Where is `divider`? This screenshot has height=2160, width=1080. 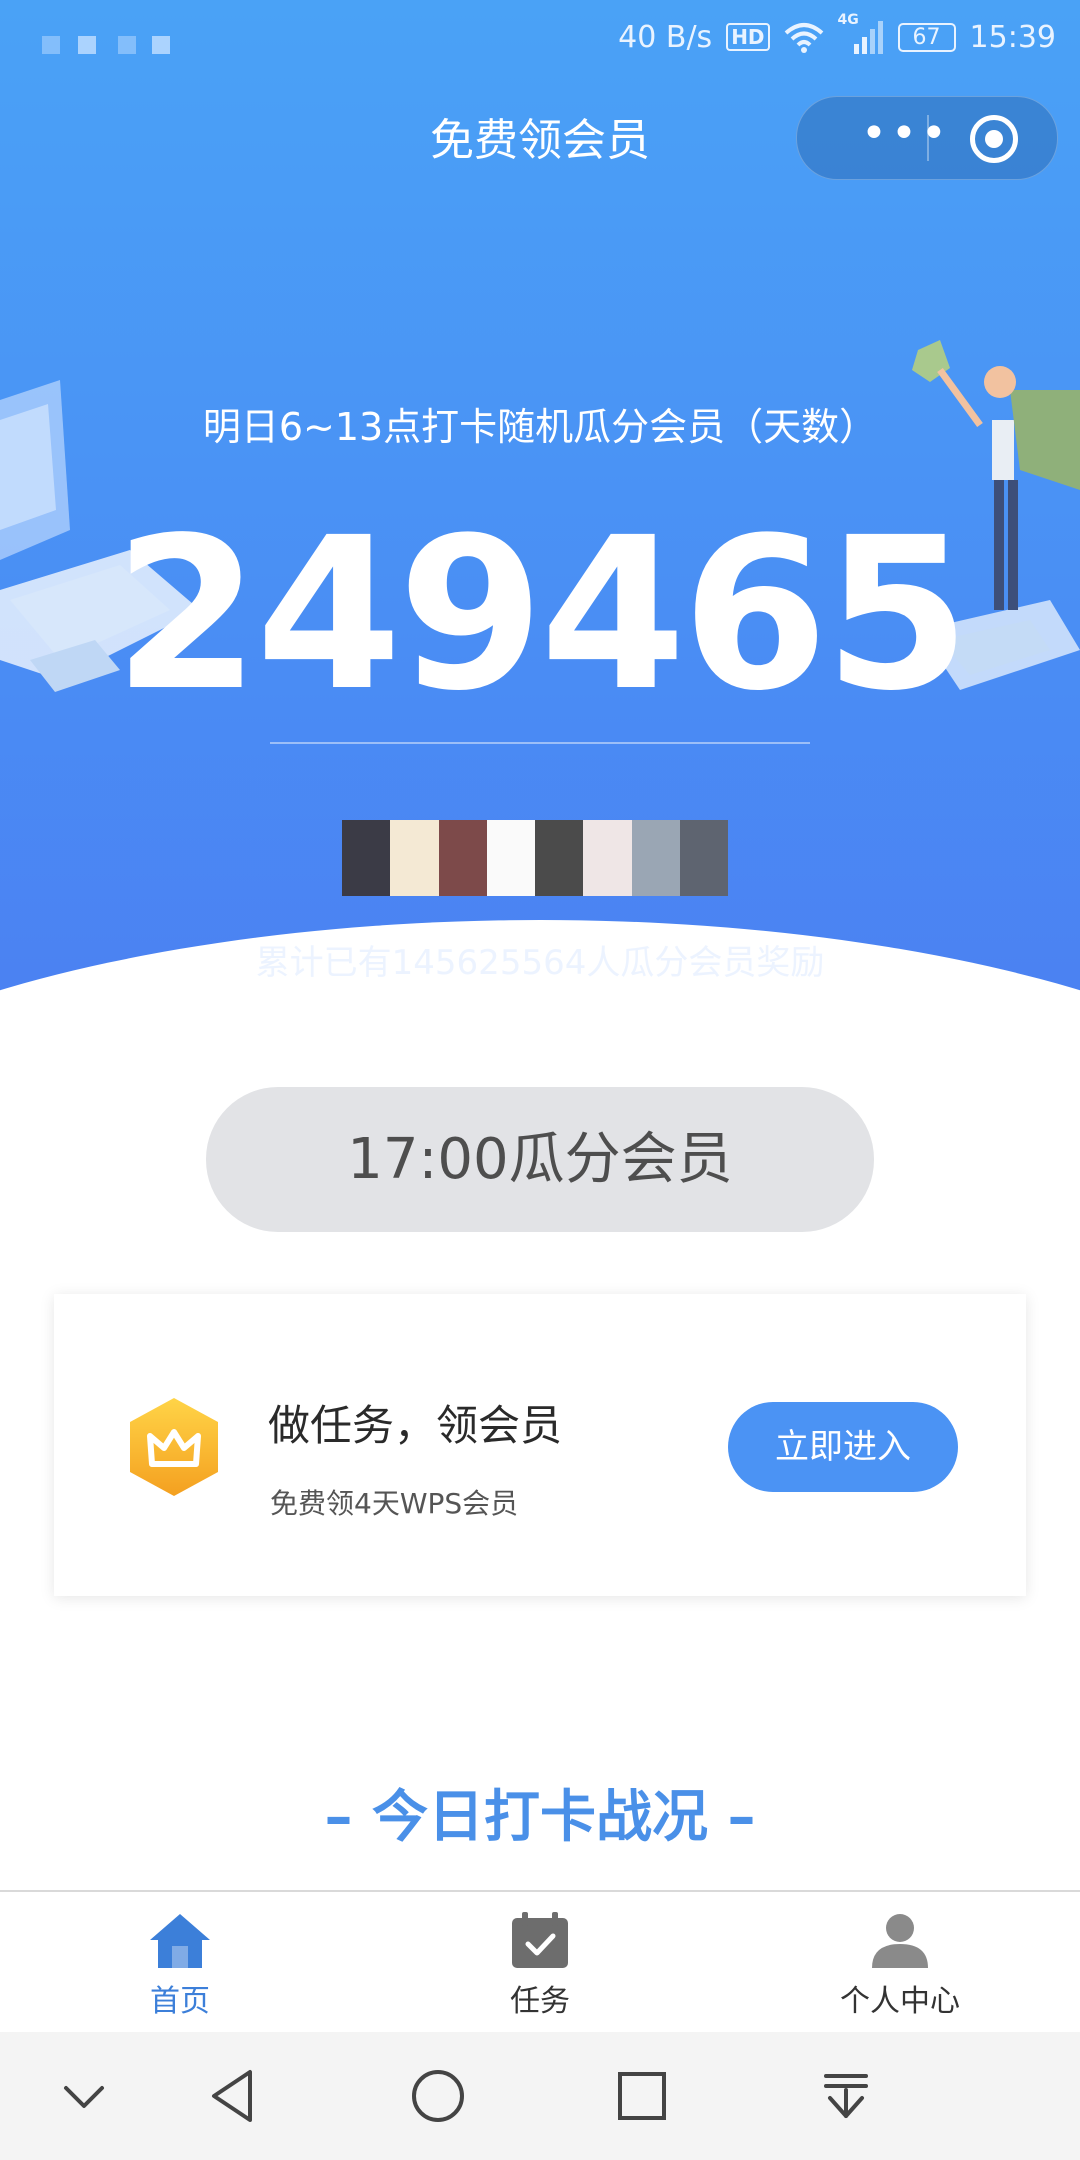 divider is located at coordinates (540, 743).